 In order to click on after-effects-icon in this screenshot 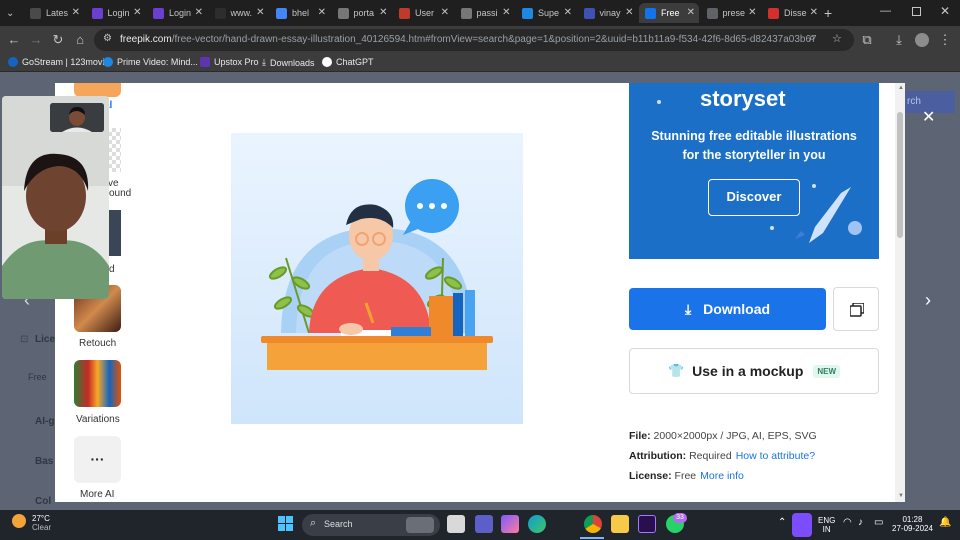, I will do `click(647, 524)`.